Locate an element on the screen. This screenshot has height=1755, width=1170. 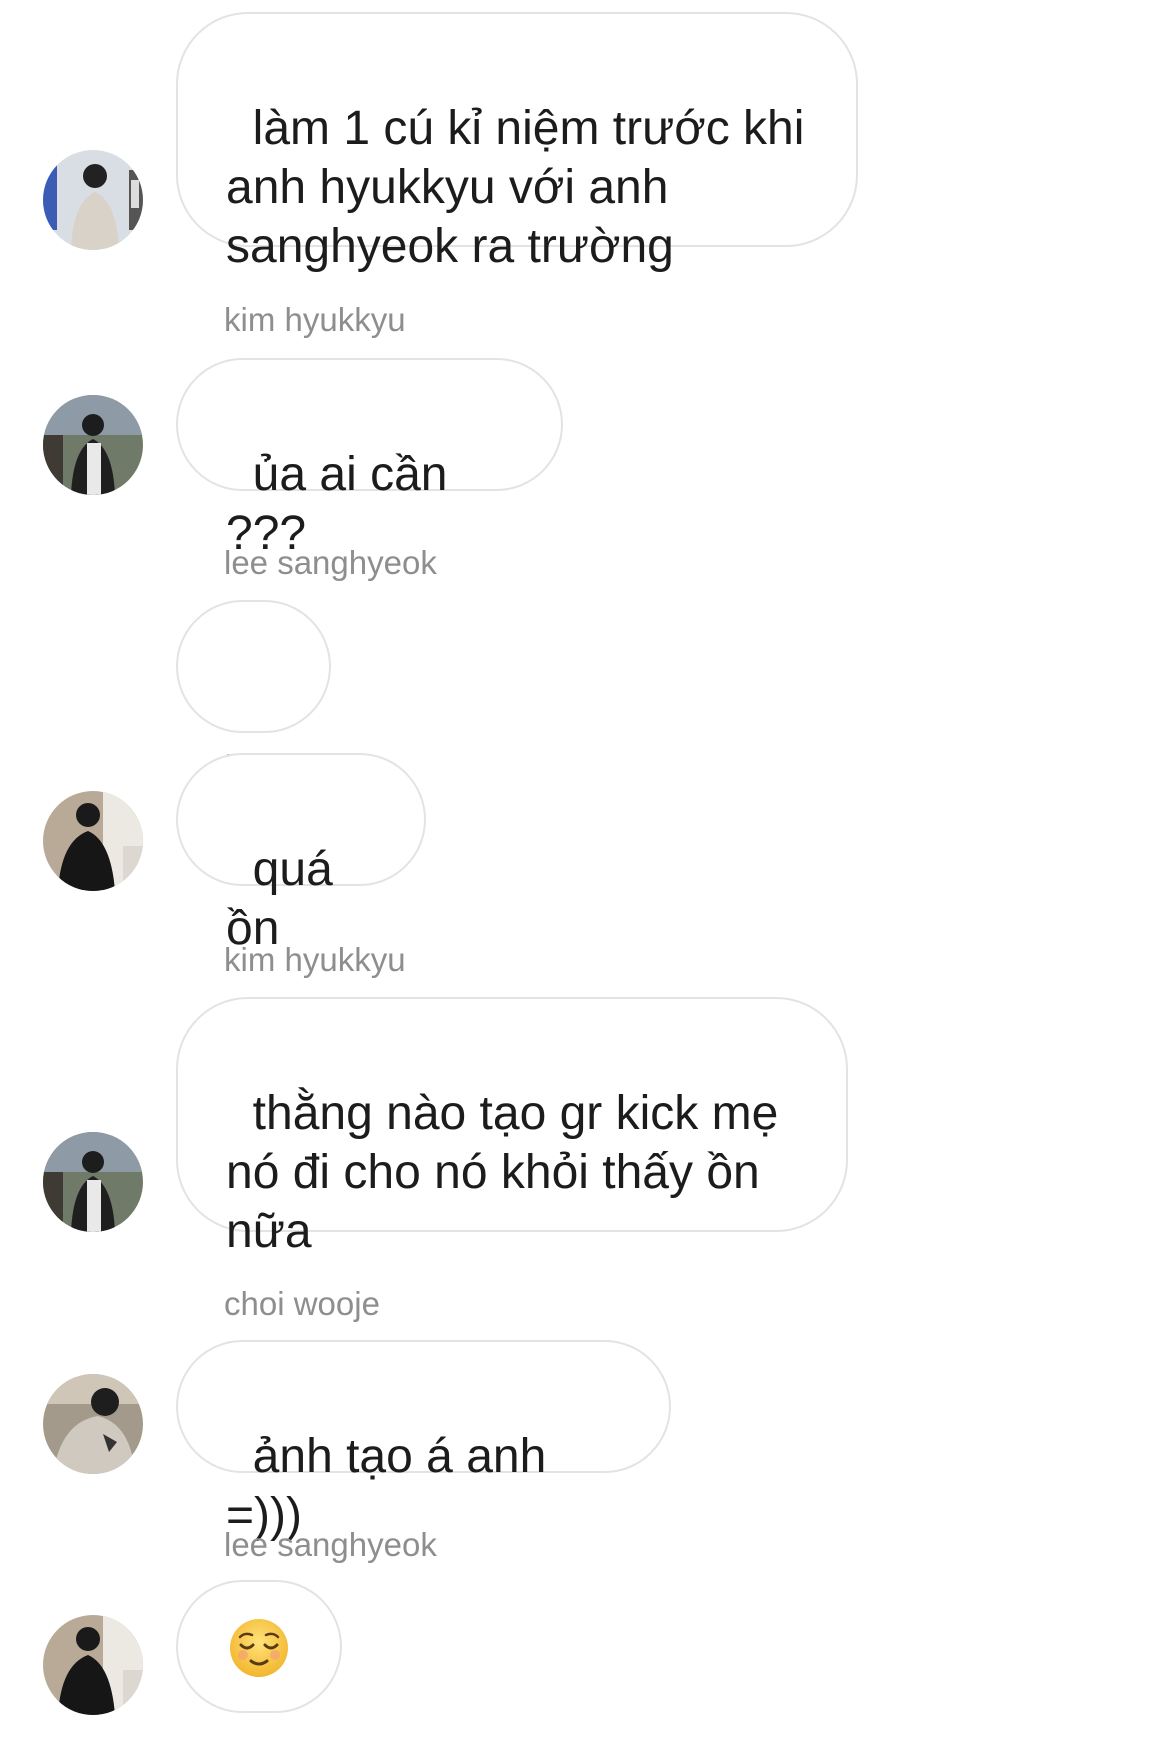
sender-name: choi wooje is located at coordinates (302, 1303).